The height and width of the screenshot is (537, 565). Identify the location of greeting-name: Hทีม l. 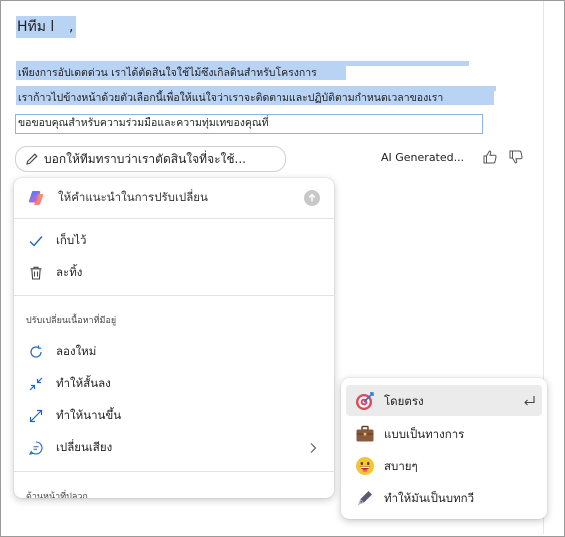
(36, 27).